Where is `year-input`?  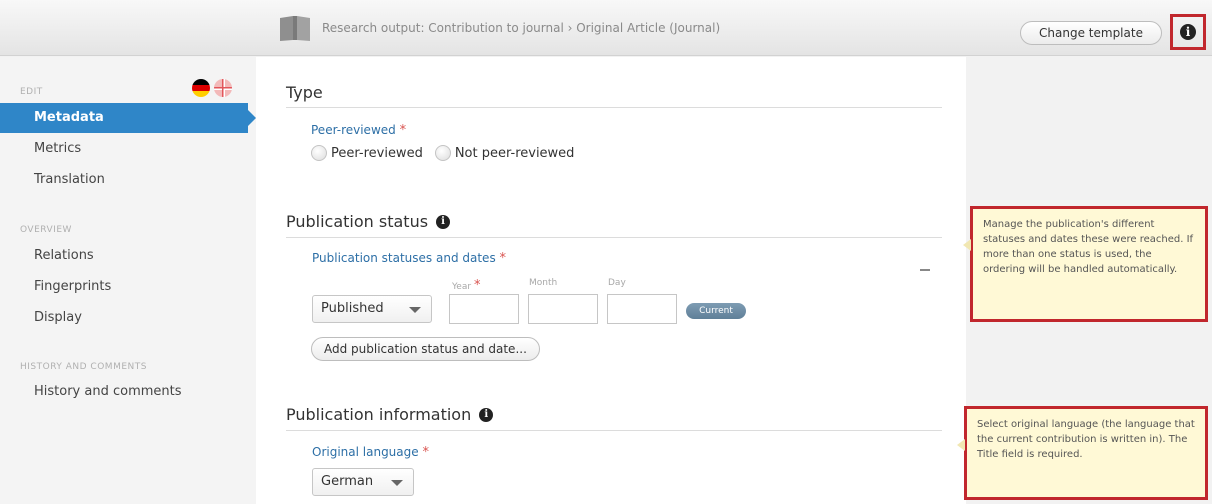
year-input is located at coordinates (484, 309).